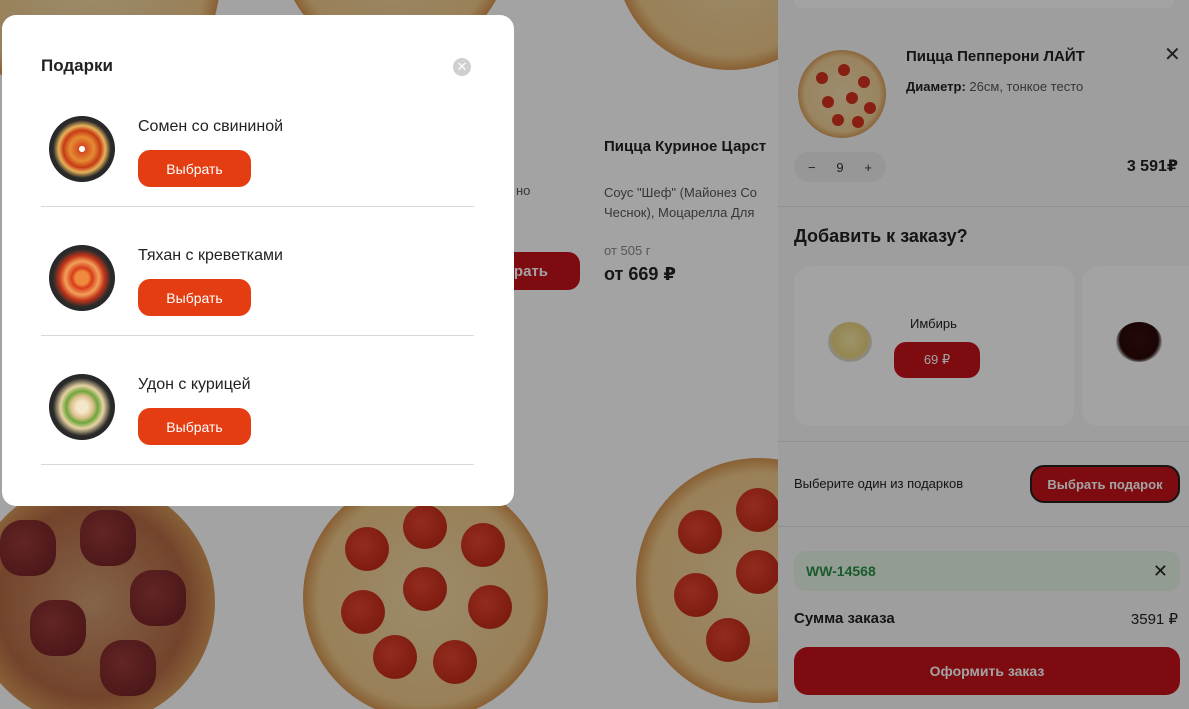 The width and height of the screenshot is (1189, 709). I want to click on modal-title: Подарки, so click(77, 65).